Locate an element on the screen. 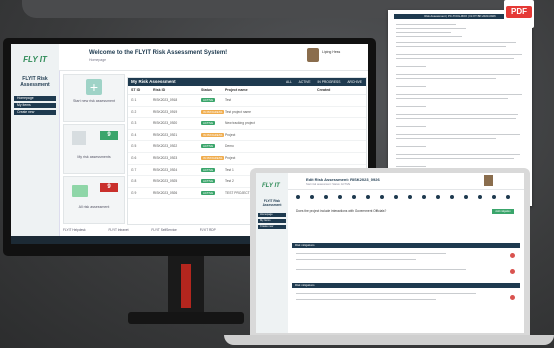  add-mitigation-button: Add mitigation is located at coordinates (503, 211).